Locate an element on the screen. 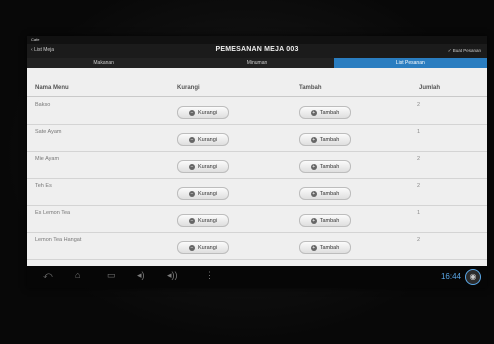 Image resolution: width=494 pixels, height=344 pixels. create-order-button: ✓ Buat Pesanan is located at coordinates (464, 51).